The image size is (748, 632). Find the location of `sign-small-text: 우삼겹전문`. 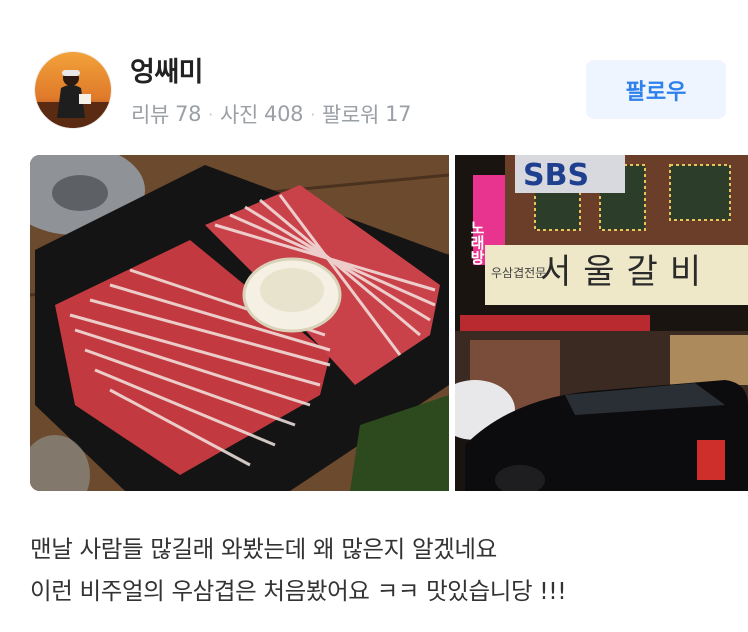

sign-small-text: 우삼겹전문 is located at coordinates (518, 273).